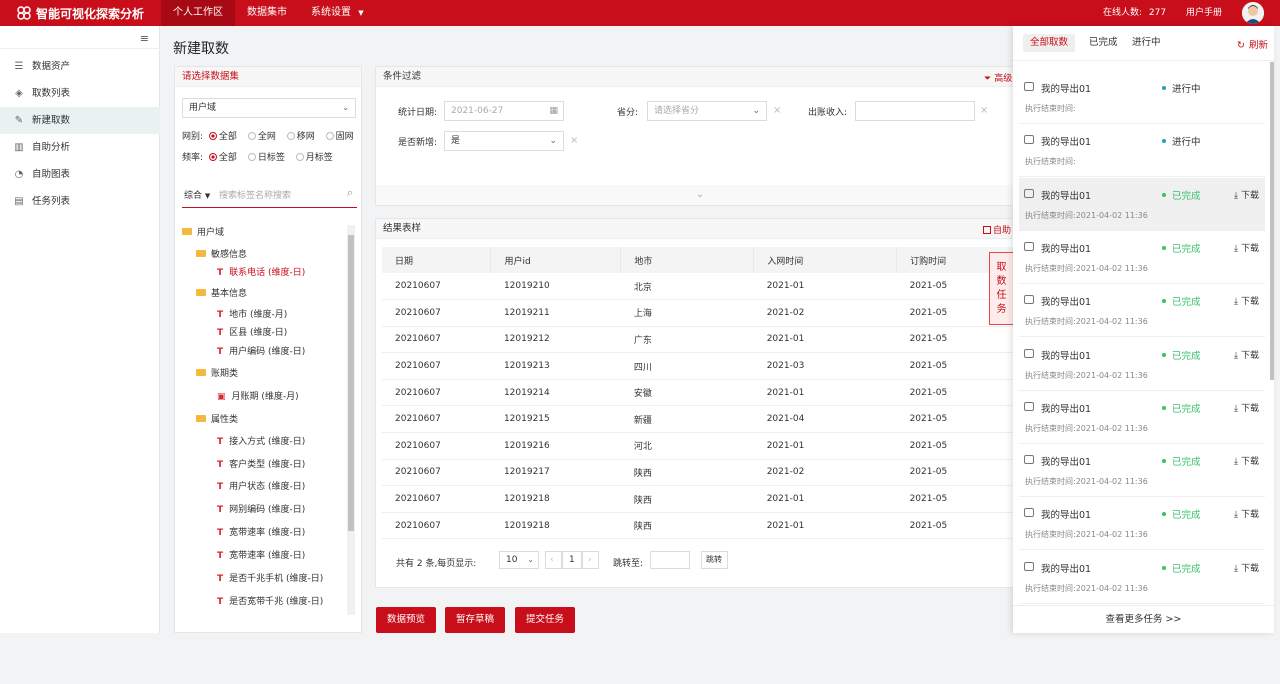  What do you see at coordinates (80, 13) in the screenshot?
I see `app-logo: 智能可视化探索分析` at bounding box center [80, 13].